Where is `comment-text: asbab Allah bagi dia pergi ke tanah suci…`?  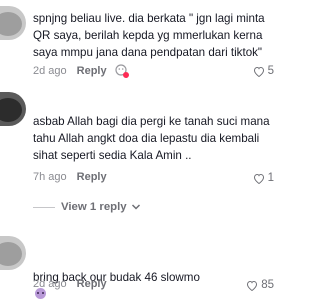 comment-text: asbab Allah bagi dia pergi ke tanah suci… is located at coordinates (151, 138).